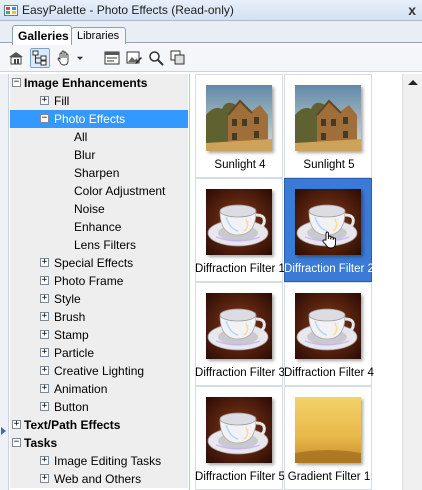 The image size is (422, 490). Describe the element at coordinates (81, 389) in the screenshot. I see `tree-item-label: Animation` at that location.